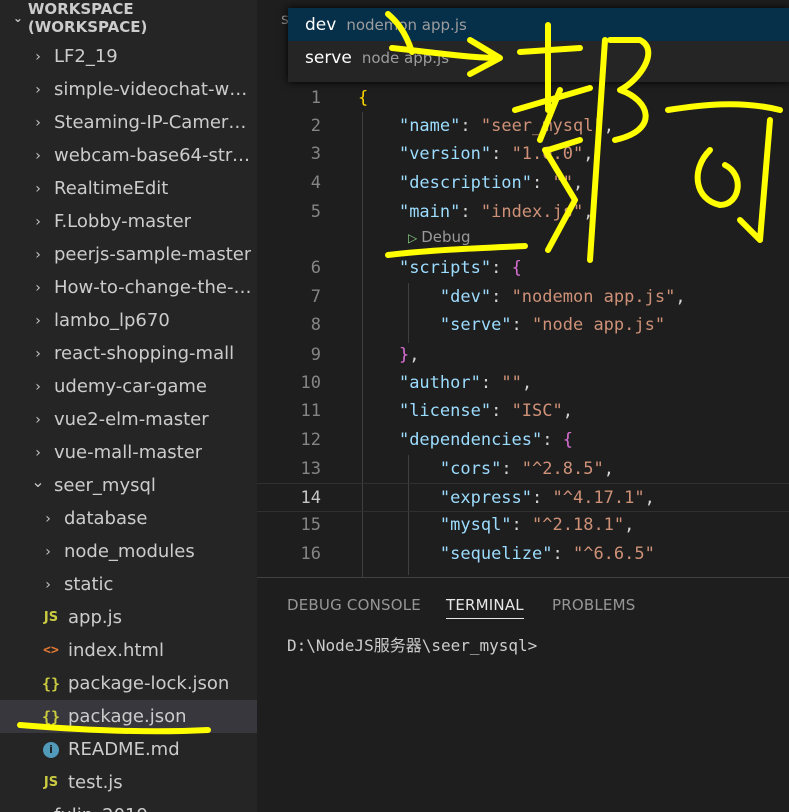 The width and height of the screenshot is (789, 812). I want to click on code-line: 13 "cors": "^2.8.5",, so click(523, 469).